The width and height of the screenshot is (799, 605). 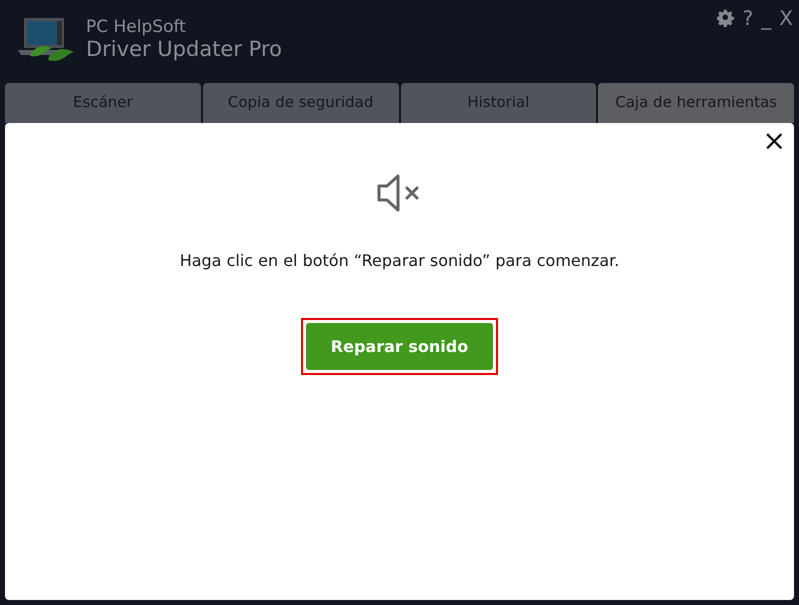 What do you see at coordinates (774, 141) in the screenshot?
I see `close-button: ×` at bounding box center [774, 141].